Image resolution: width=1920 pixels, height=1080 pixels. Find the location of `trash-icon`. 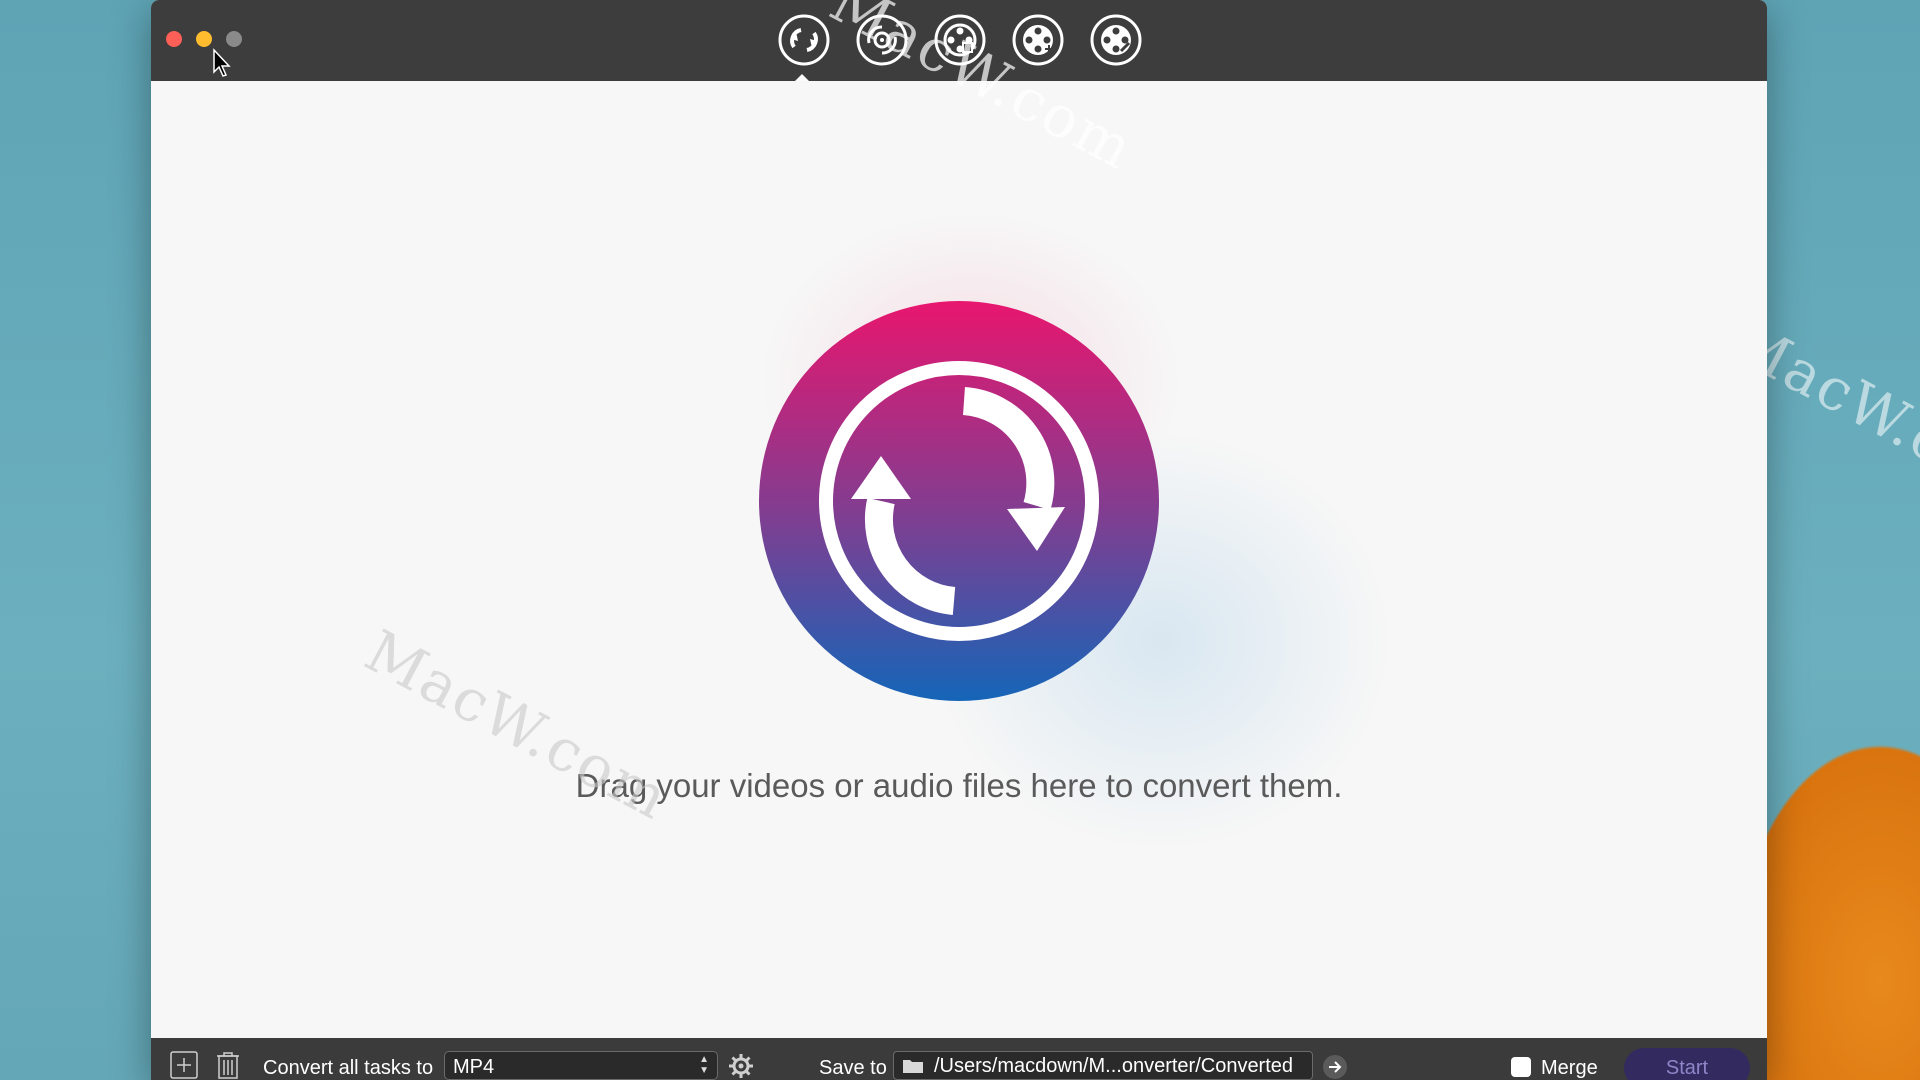

trash-icon is located at coordinates (228, 1064).